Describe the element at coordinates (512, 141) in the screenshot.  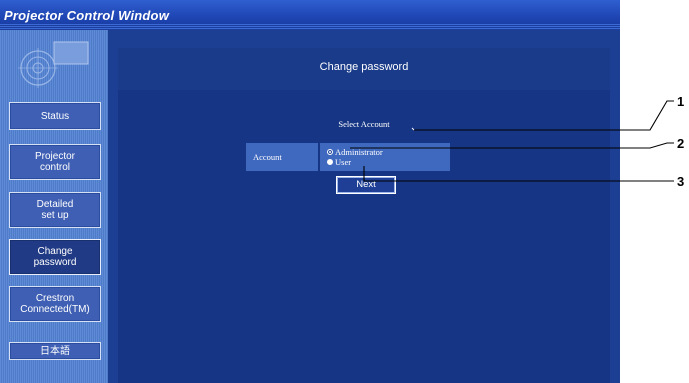
I see `callout-lines` at that location.